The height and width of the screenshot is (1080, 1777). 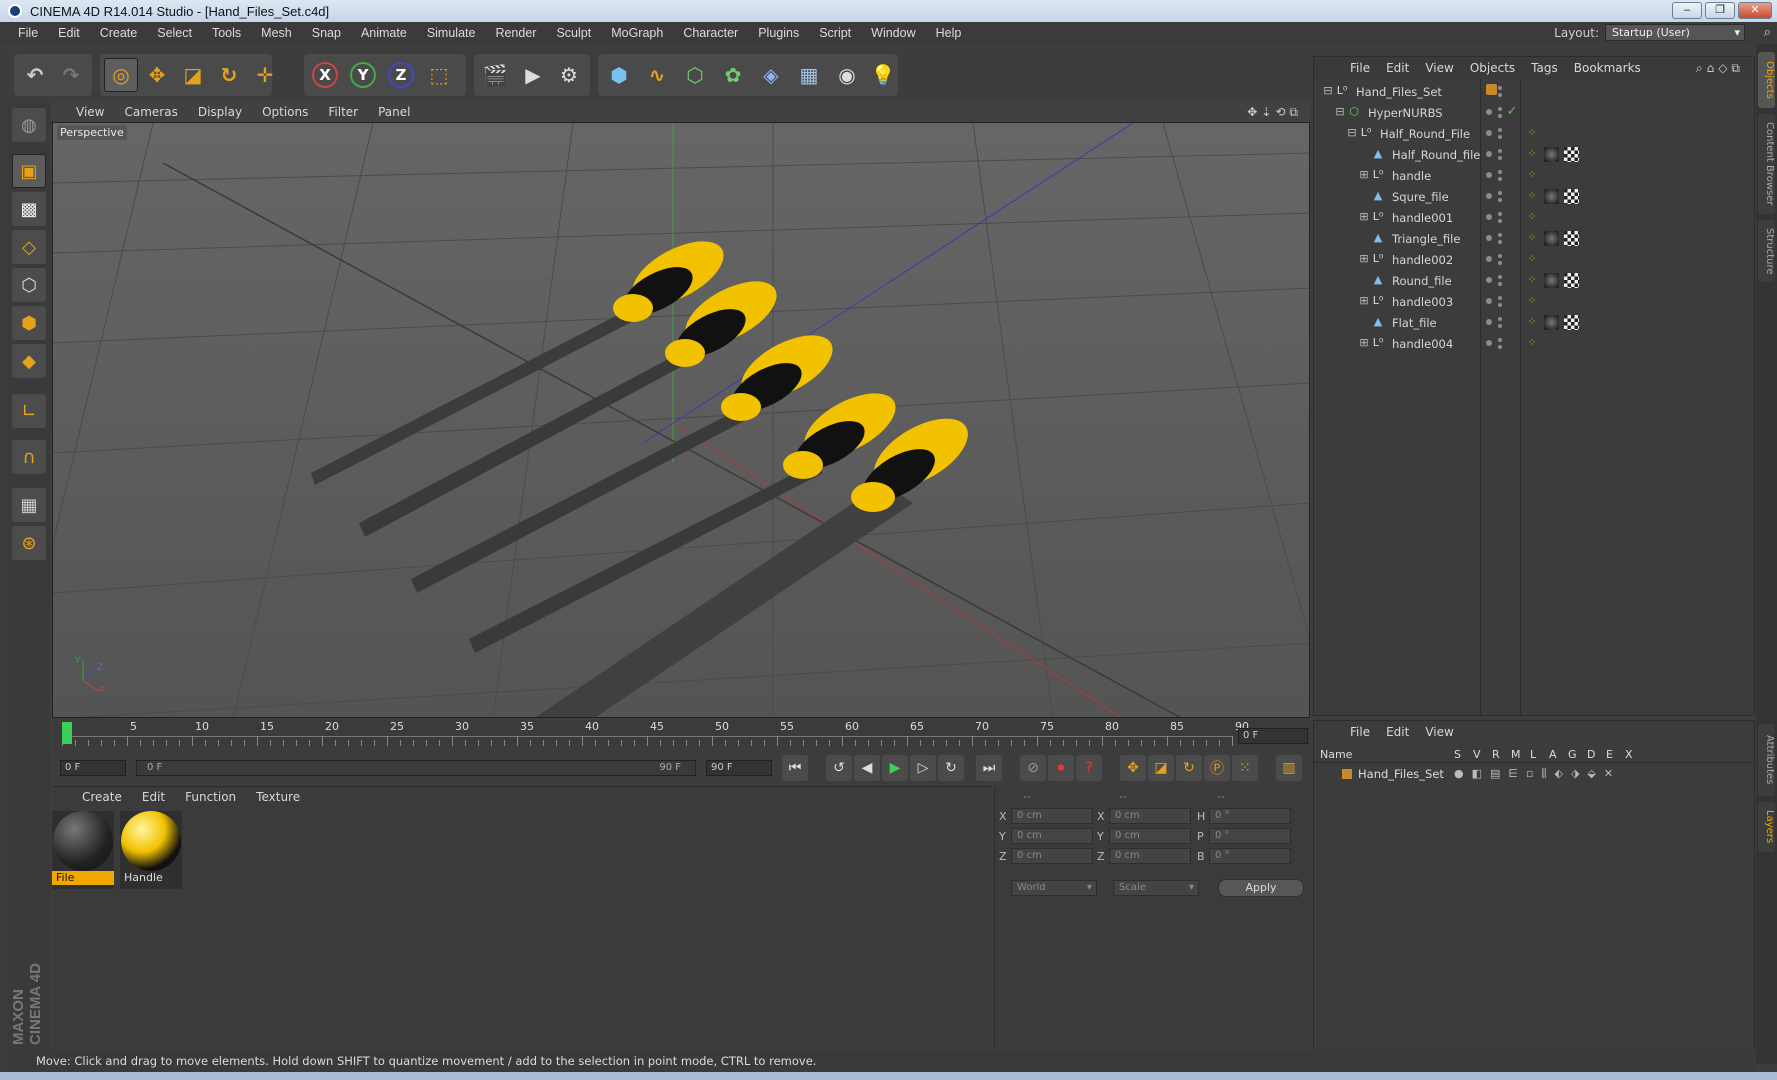 I want to click on axis-mode-icon: ∟, so click(x=29, y=411).